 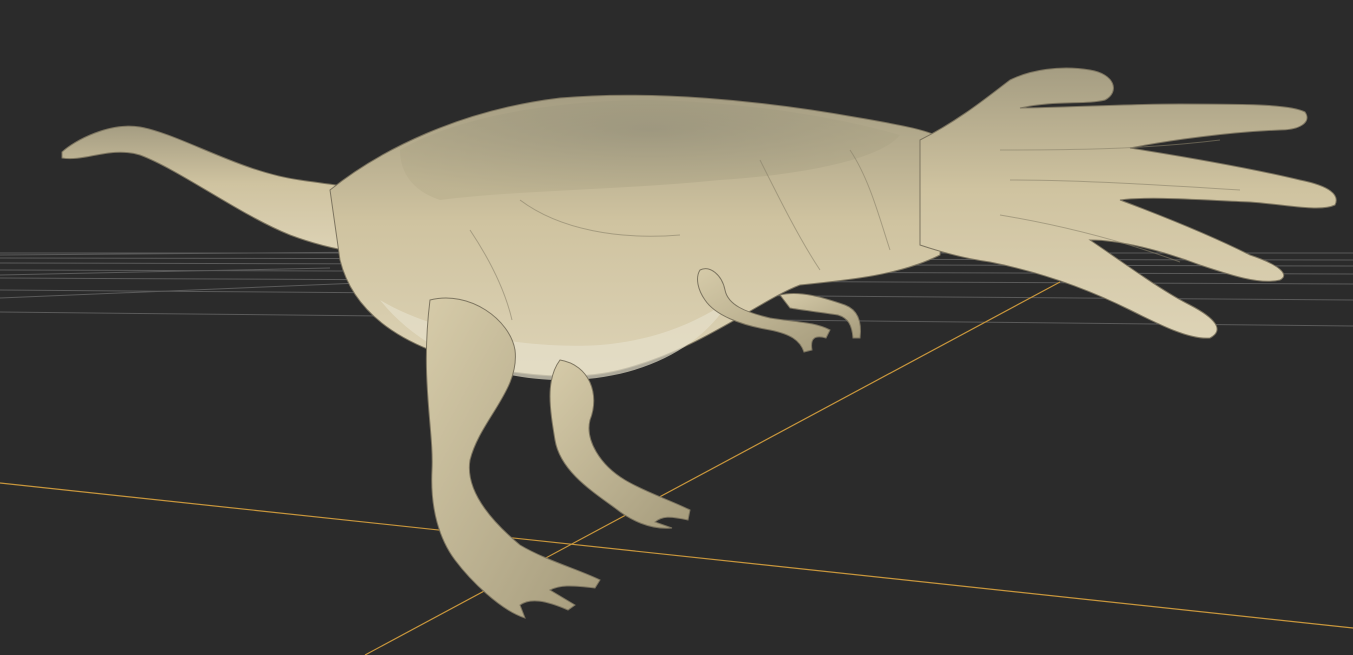 What do you see at coordinates (620, 444) in the screenshot?
I see `model-leg-right` at bounding box center [620, 444].